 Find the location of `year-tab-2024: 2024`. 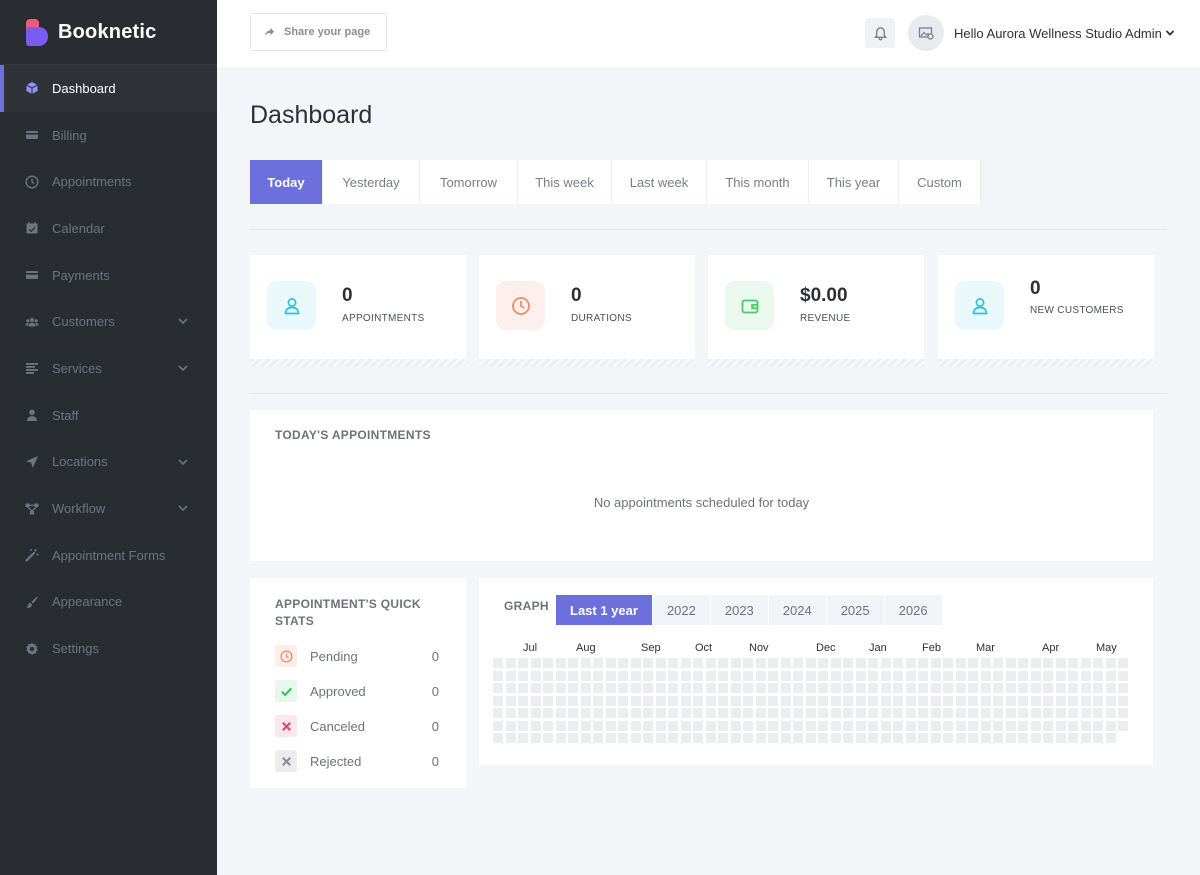

year-tab-2024: 2024 is located at coordinates (797, 610).